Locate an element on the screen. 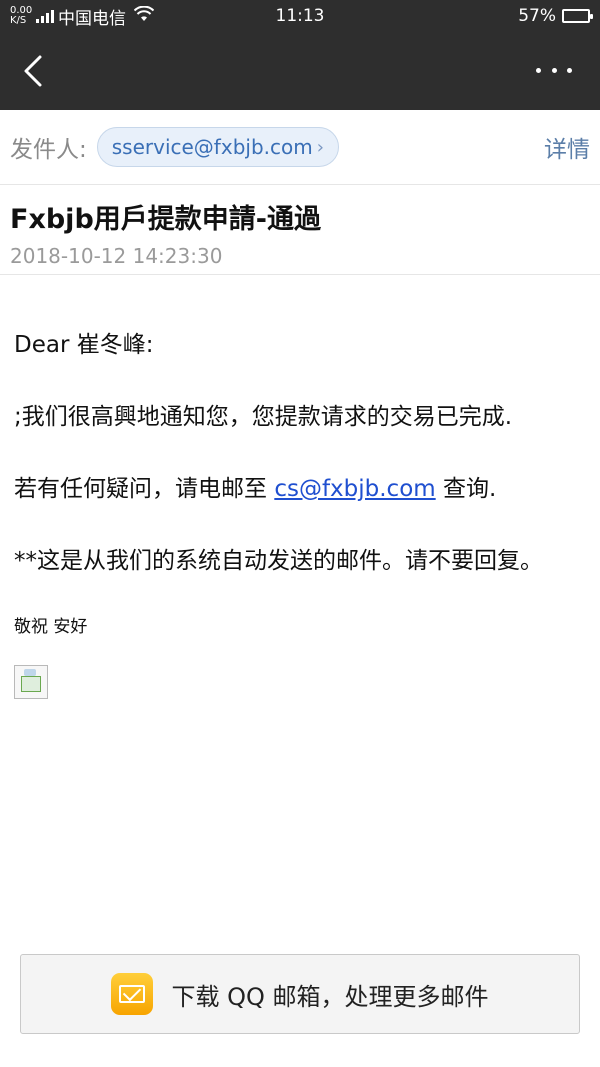 The image size is (600, 1067). sender-chip: sservice@fxbjb.com › is located at coordinates (217, 147).